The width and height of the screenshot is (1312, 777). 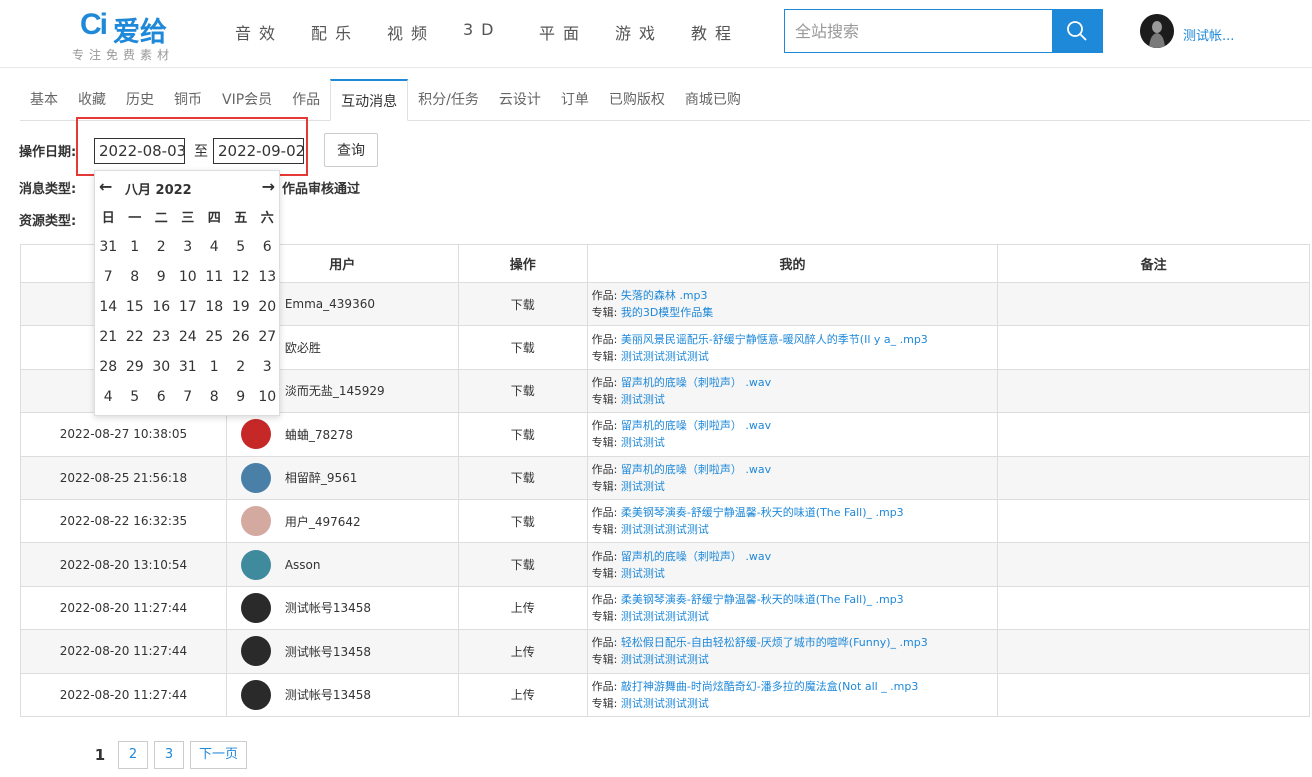 I want to click on calendar-day: 11, so click(x=214, y=282).